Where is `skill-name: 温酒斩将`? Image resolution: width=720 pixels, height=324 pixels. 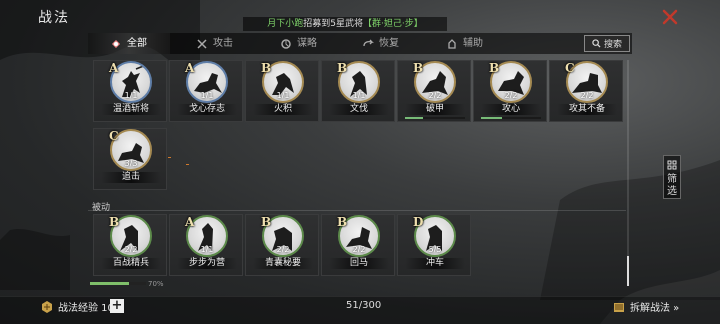 skill-name: 温酒斩将 is located at coordinates (131, 109).